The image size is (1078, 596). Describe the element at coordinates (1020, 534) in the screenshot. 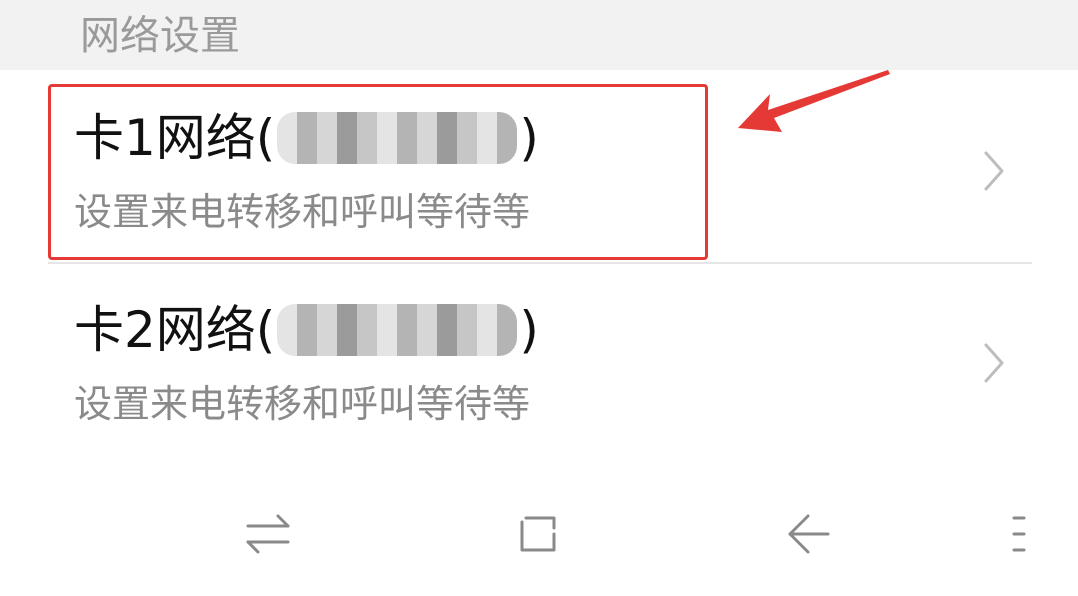

I see `menu-dots-icon` at that location.